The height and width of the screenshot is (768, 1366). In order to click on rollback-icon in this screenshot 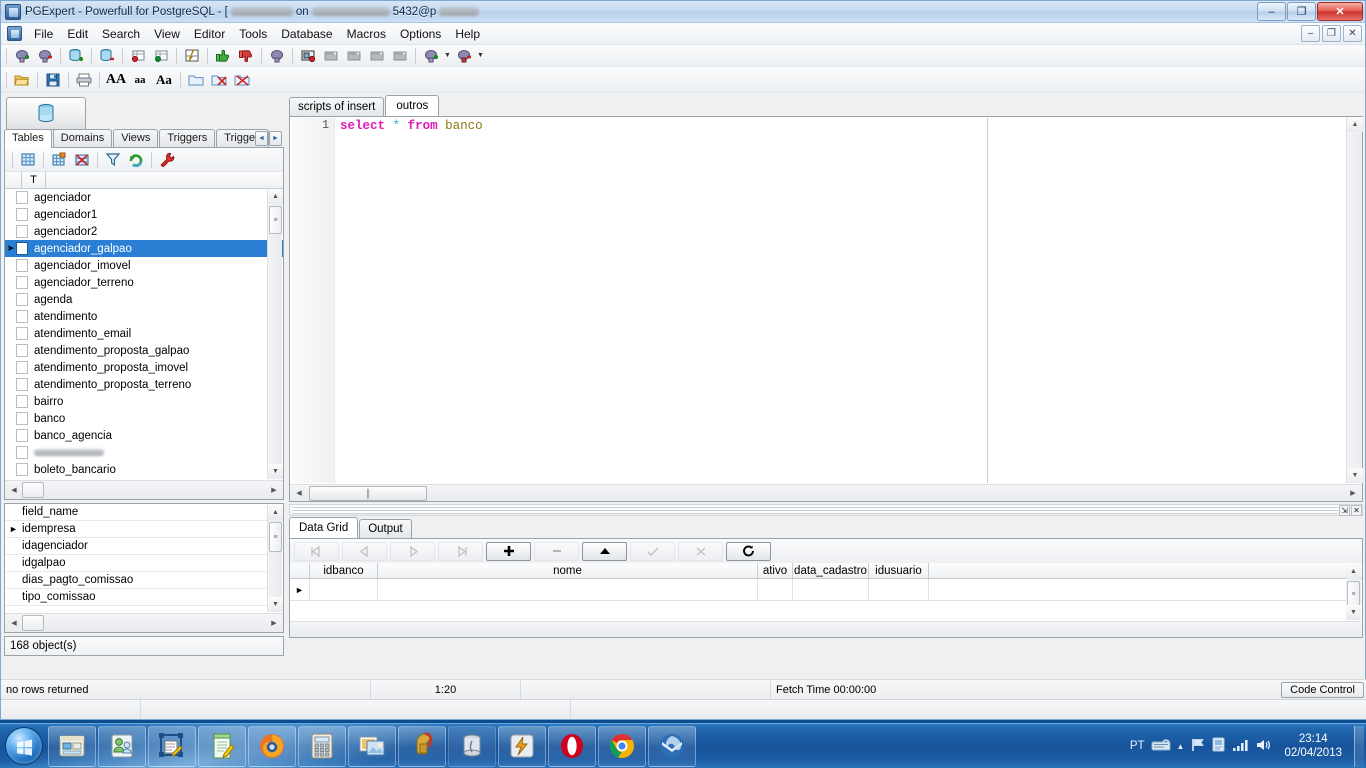, I will do `click(246, 56)`.